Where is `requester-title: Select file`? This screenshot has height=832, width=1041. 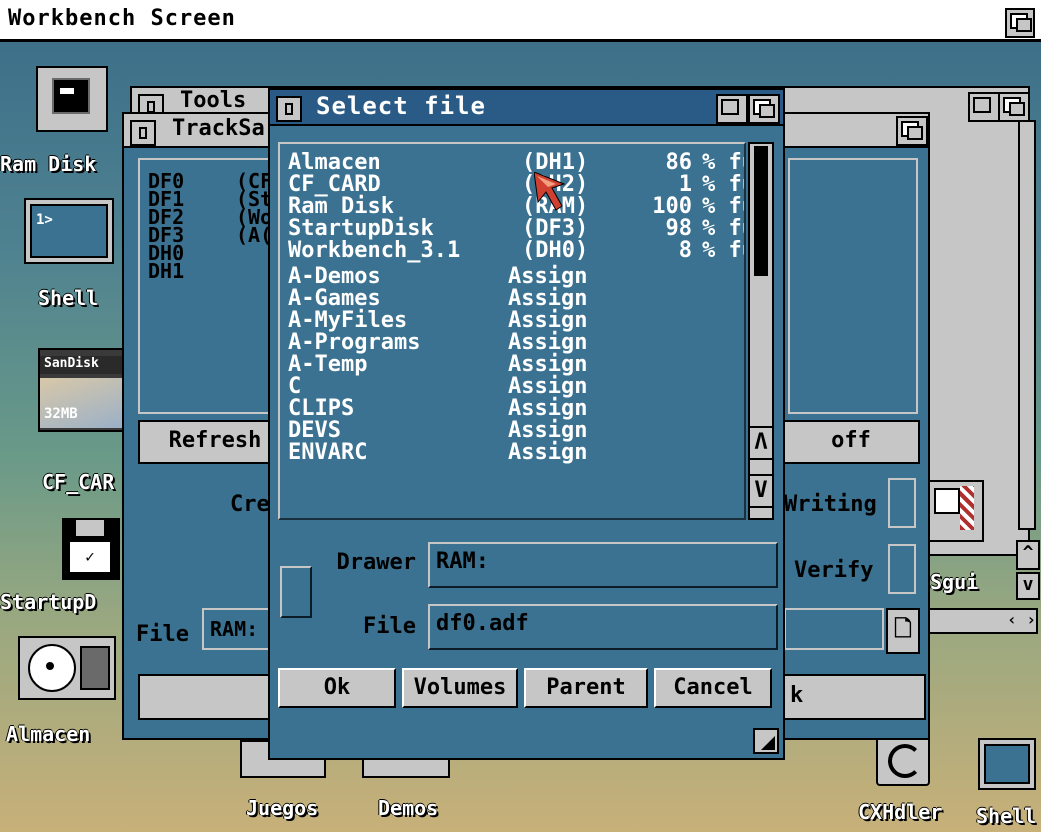 requester-title: Select file is located at coordinates (401, 106).